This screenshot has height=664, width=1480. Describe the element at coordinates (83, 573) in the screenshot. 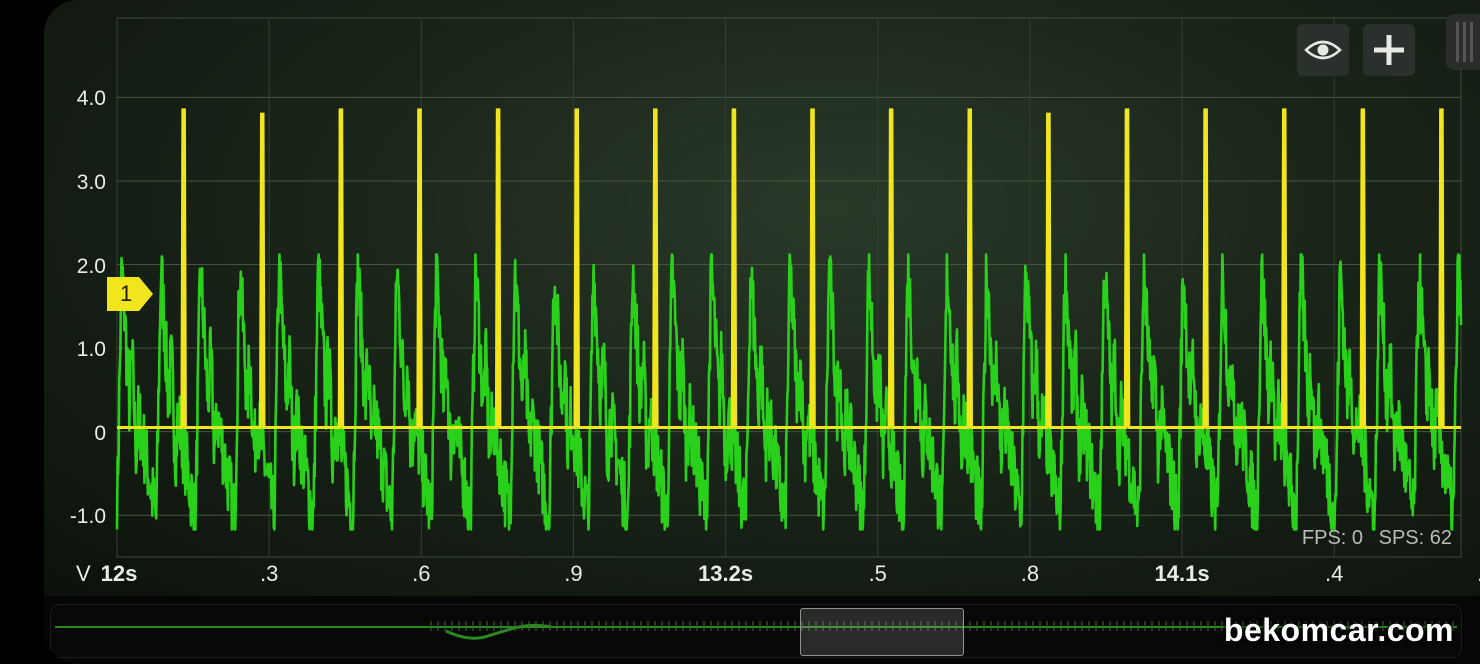

I see `y-unit-label: V` at that location.